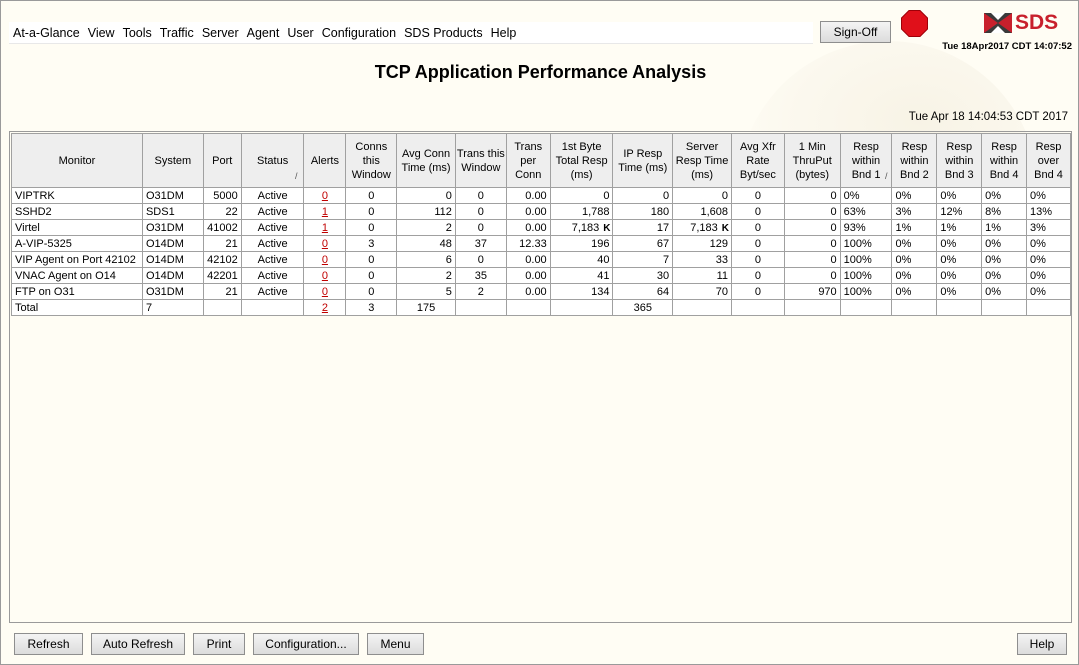 This screenshot has height=665, width=1079. I want to click on col-header-bnd4: Resp within Bnd 4, so click(1004, 160).